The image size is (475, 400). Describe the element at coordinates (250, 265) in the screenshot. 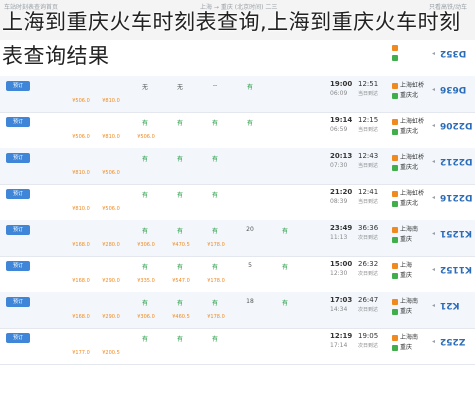

I see `seat-availability: 5` at that location.